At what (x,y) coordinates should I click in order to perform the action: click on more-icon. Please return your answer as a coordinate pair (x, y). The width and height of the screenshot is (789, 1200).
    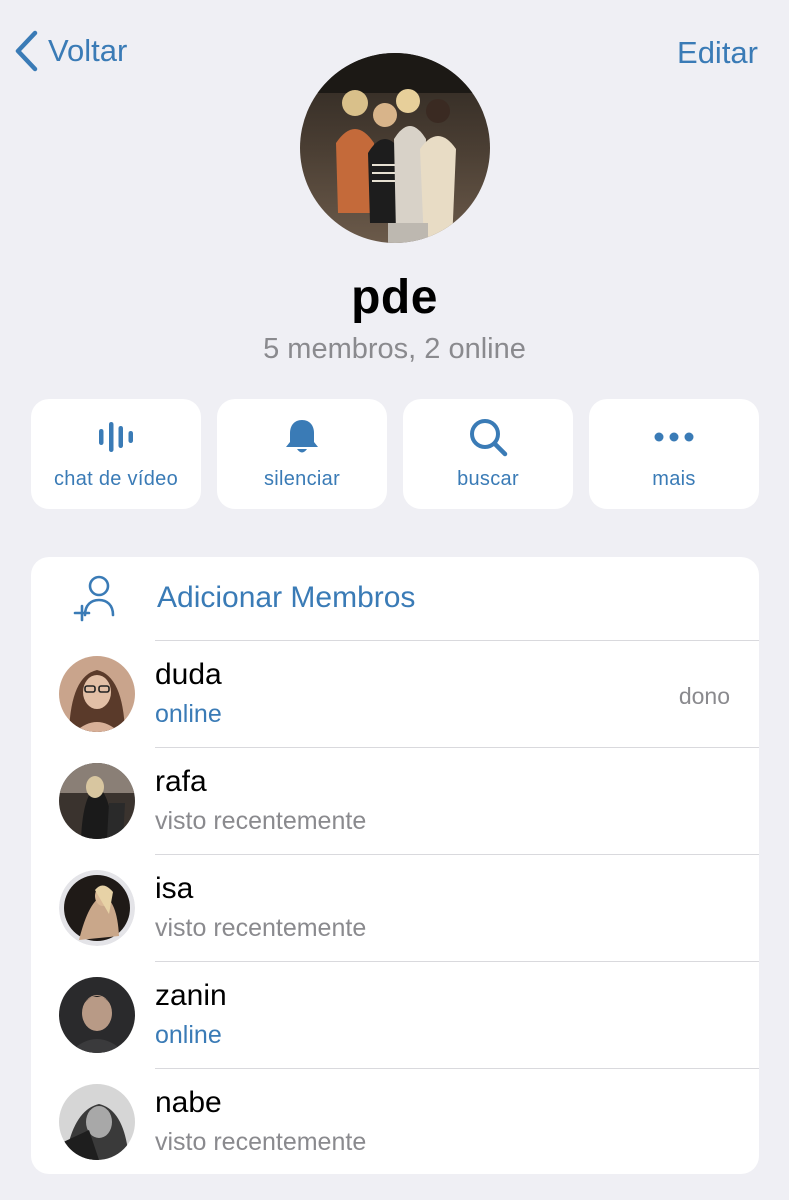
    Looking at the image, I should click on (674, 437).